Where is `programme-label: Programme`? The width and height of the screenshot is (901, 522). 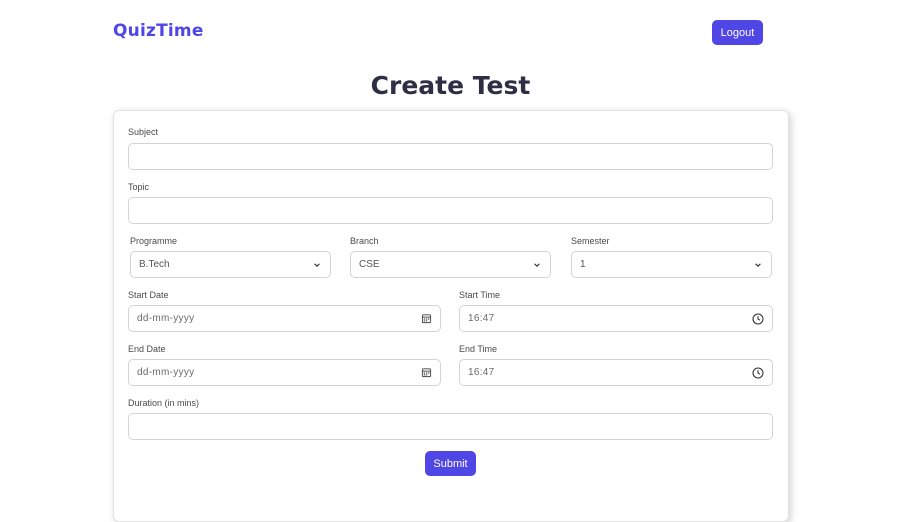 programme-label: Programme is located at coordinates (154, 241).